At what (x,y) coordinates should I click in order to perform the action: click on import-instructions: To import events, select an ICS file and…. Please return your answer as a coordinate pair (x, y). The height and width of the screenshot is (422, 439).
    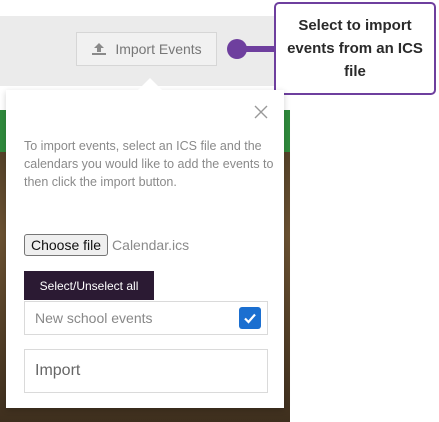
    Looking at the image, I should click on (149, 164).